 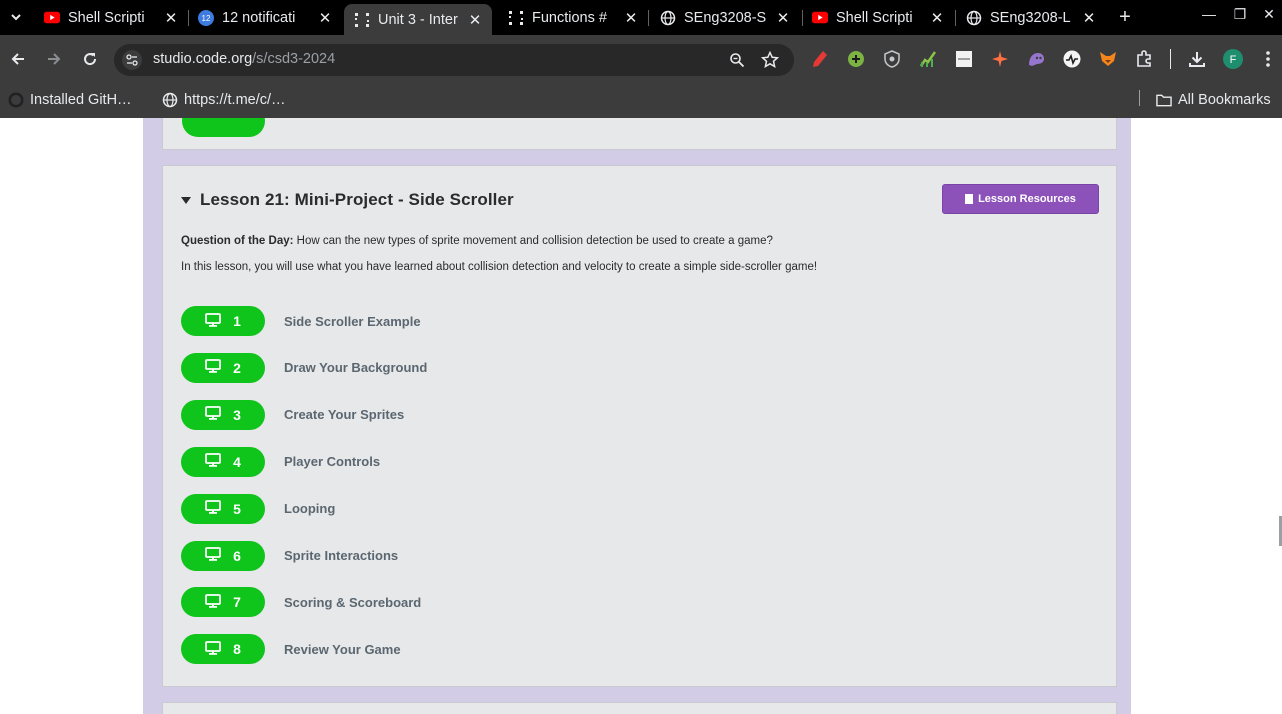 What do you see at coordinates (352, 602) in the screenshot?
I see `level-name: Scoring & Scoreboard` at bounding box center [352, 602].